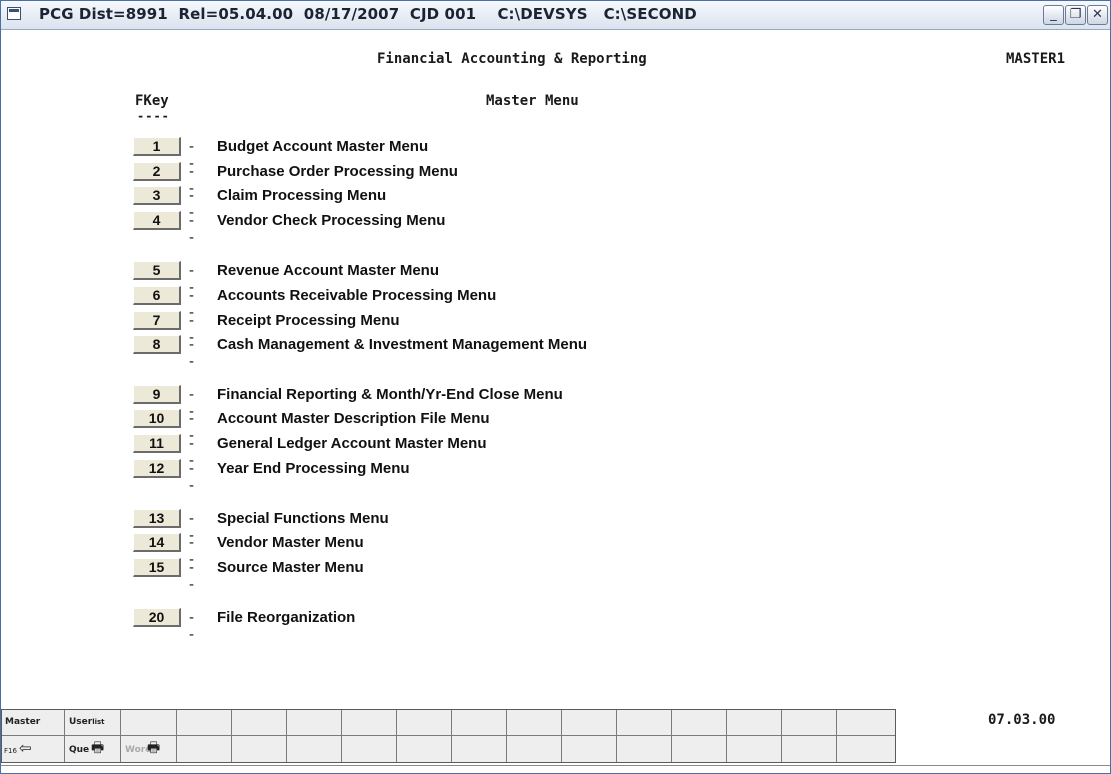 The image size is (1111, 774). What do you see at coordinates (1053, 15) in the screenshot?
I see `minimize-button: _` at bounding box center [1053, 15].